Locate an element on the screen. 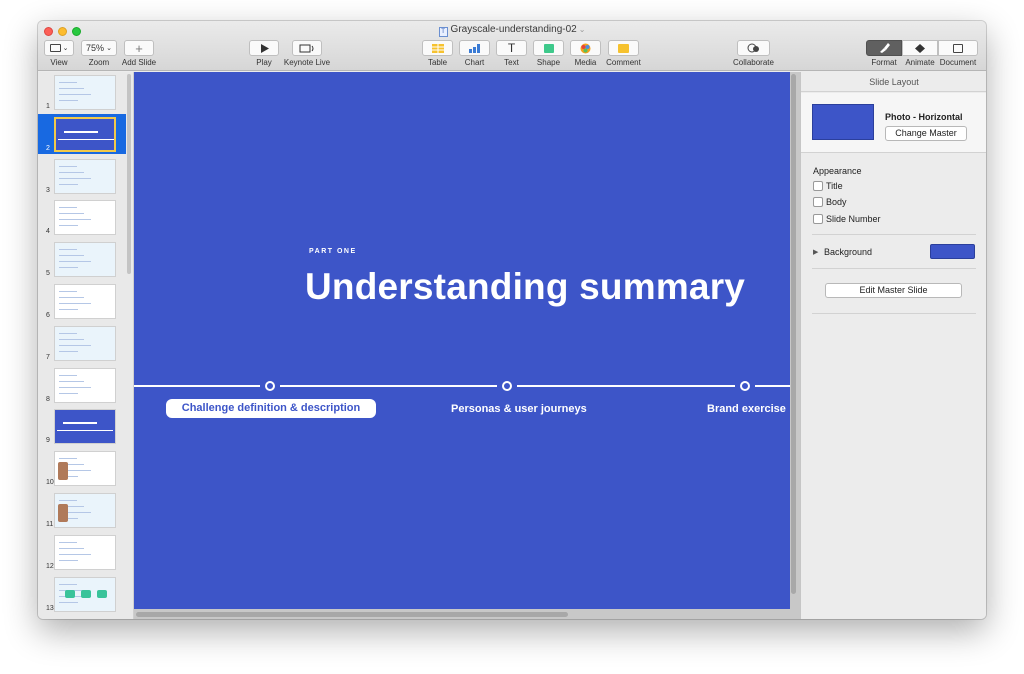  slide-thumbnail-row: 4 is located at coordinates (82, 217).